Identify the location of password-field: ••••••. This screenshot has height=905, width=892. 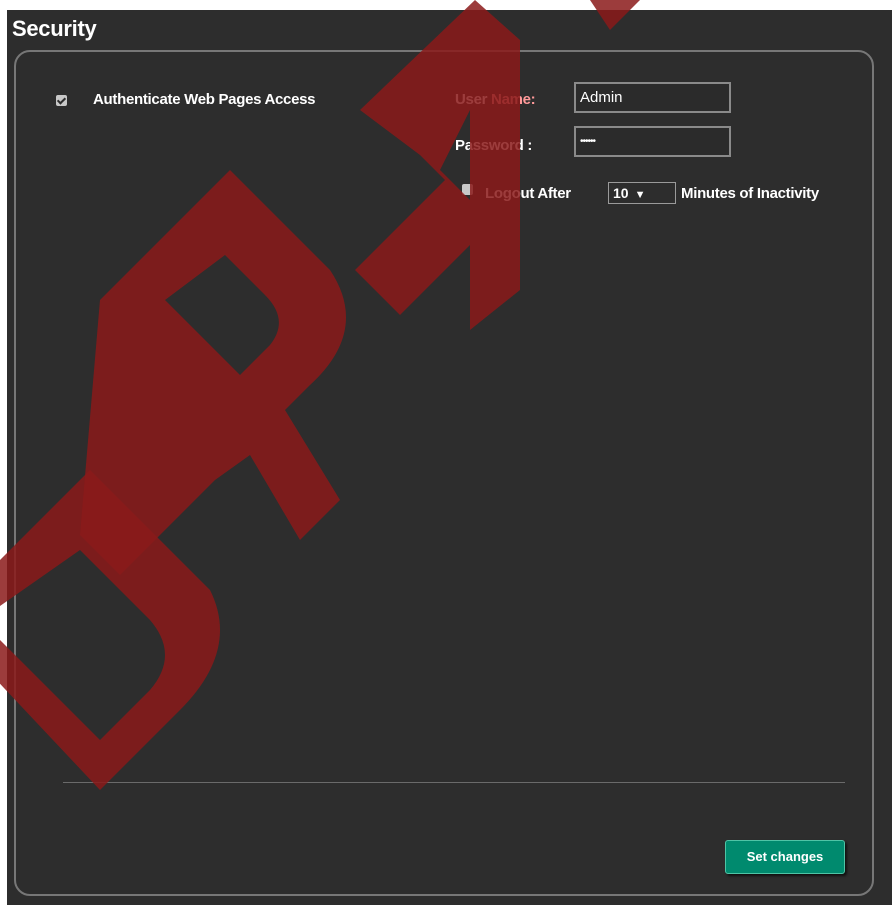
(652, 141).